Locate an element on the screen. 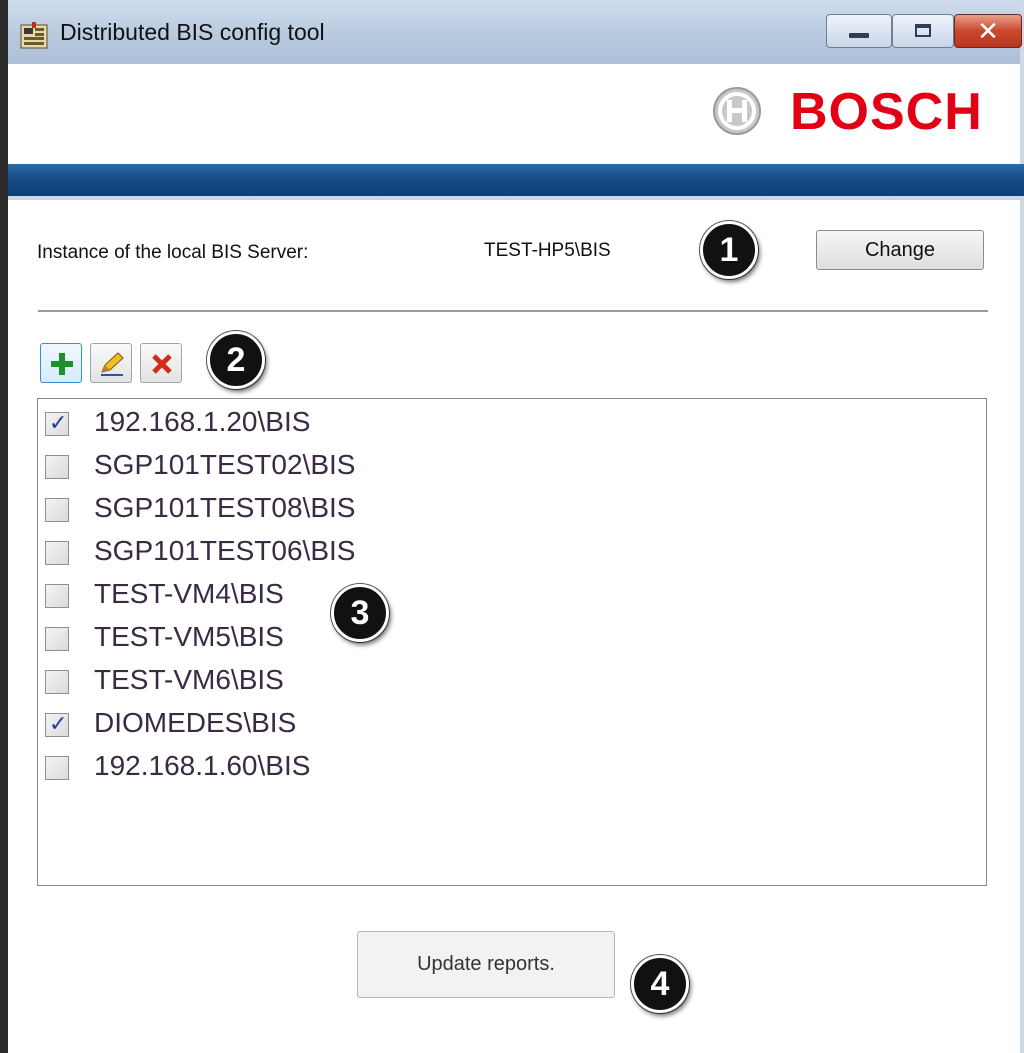  window-frame-left is located at coordinates (4, 526).